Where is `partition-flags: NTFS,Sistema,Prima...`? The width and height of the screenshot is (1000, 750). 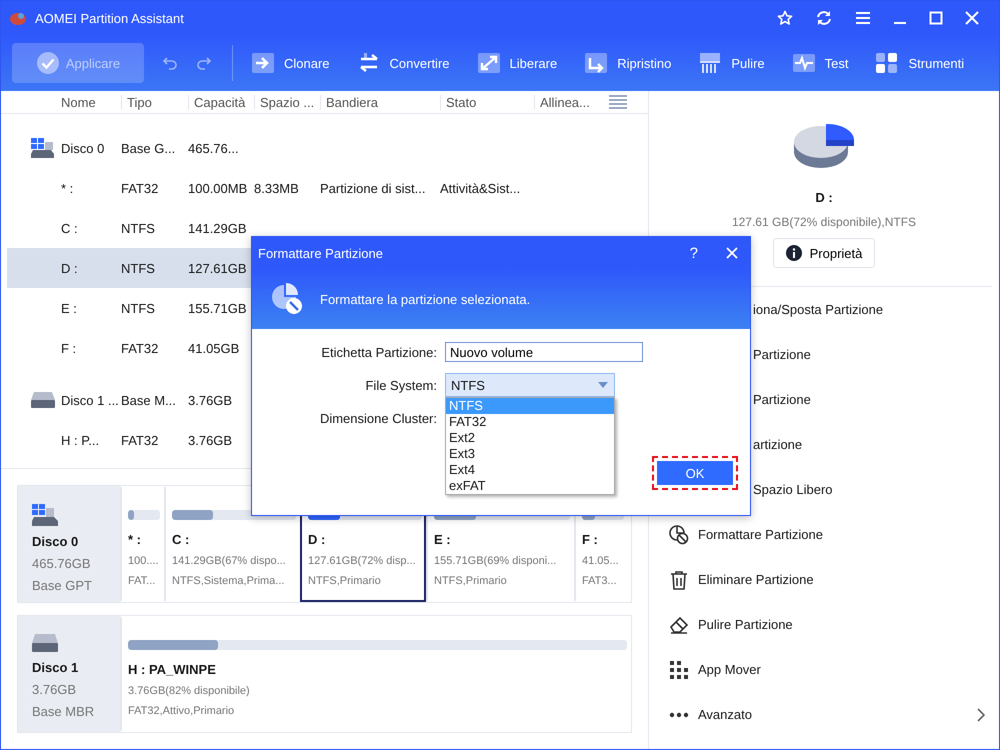
partition-flags: NTFS,Sistema,Prima... is located at coordinates (228, 581).